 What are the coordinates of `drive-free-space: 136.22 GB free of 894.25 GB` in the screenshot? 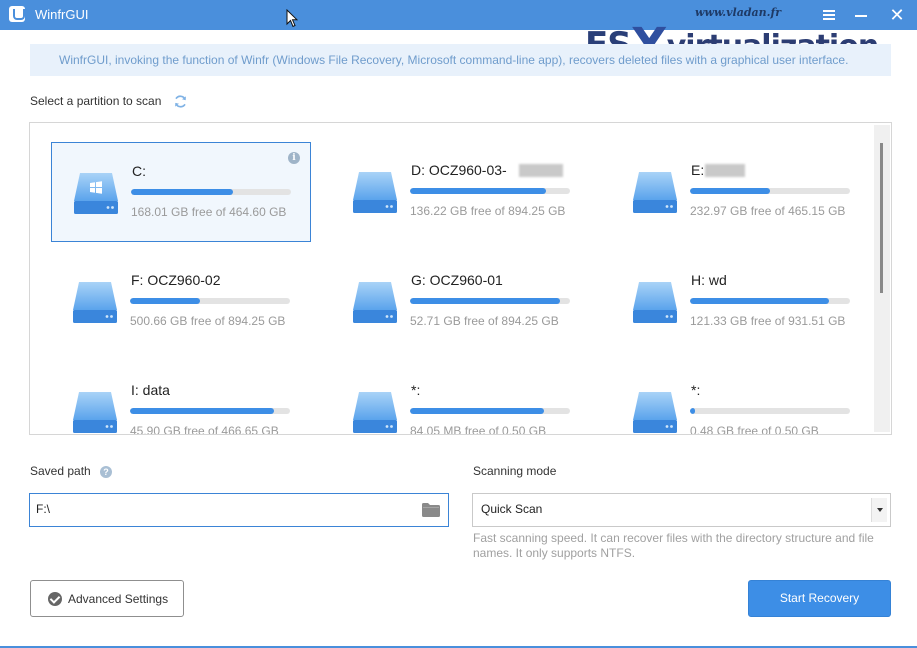 It's located at (488, 211).